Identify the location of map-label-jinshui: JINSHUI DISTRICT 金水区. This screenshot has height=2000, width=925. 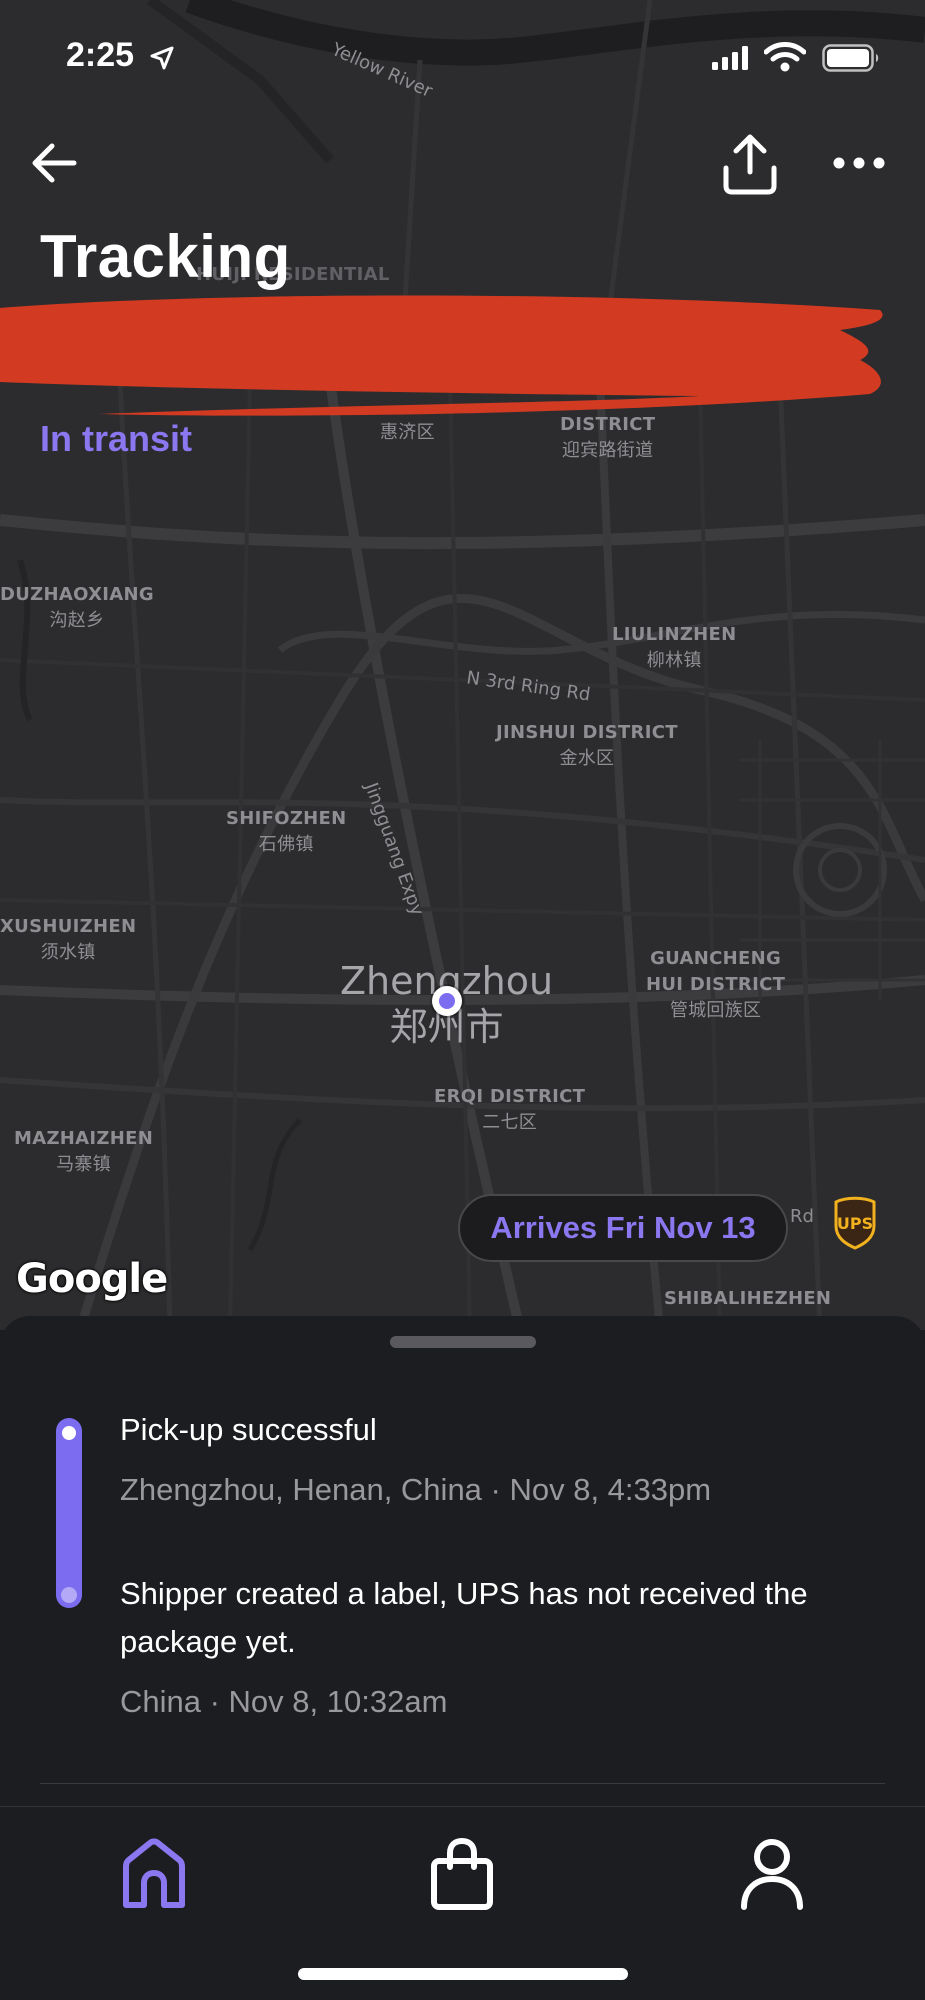
(587, 745).